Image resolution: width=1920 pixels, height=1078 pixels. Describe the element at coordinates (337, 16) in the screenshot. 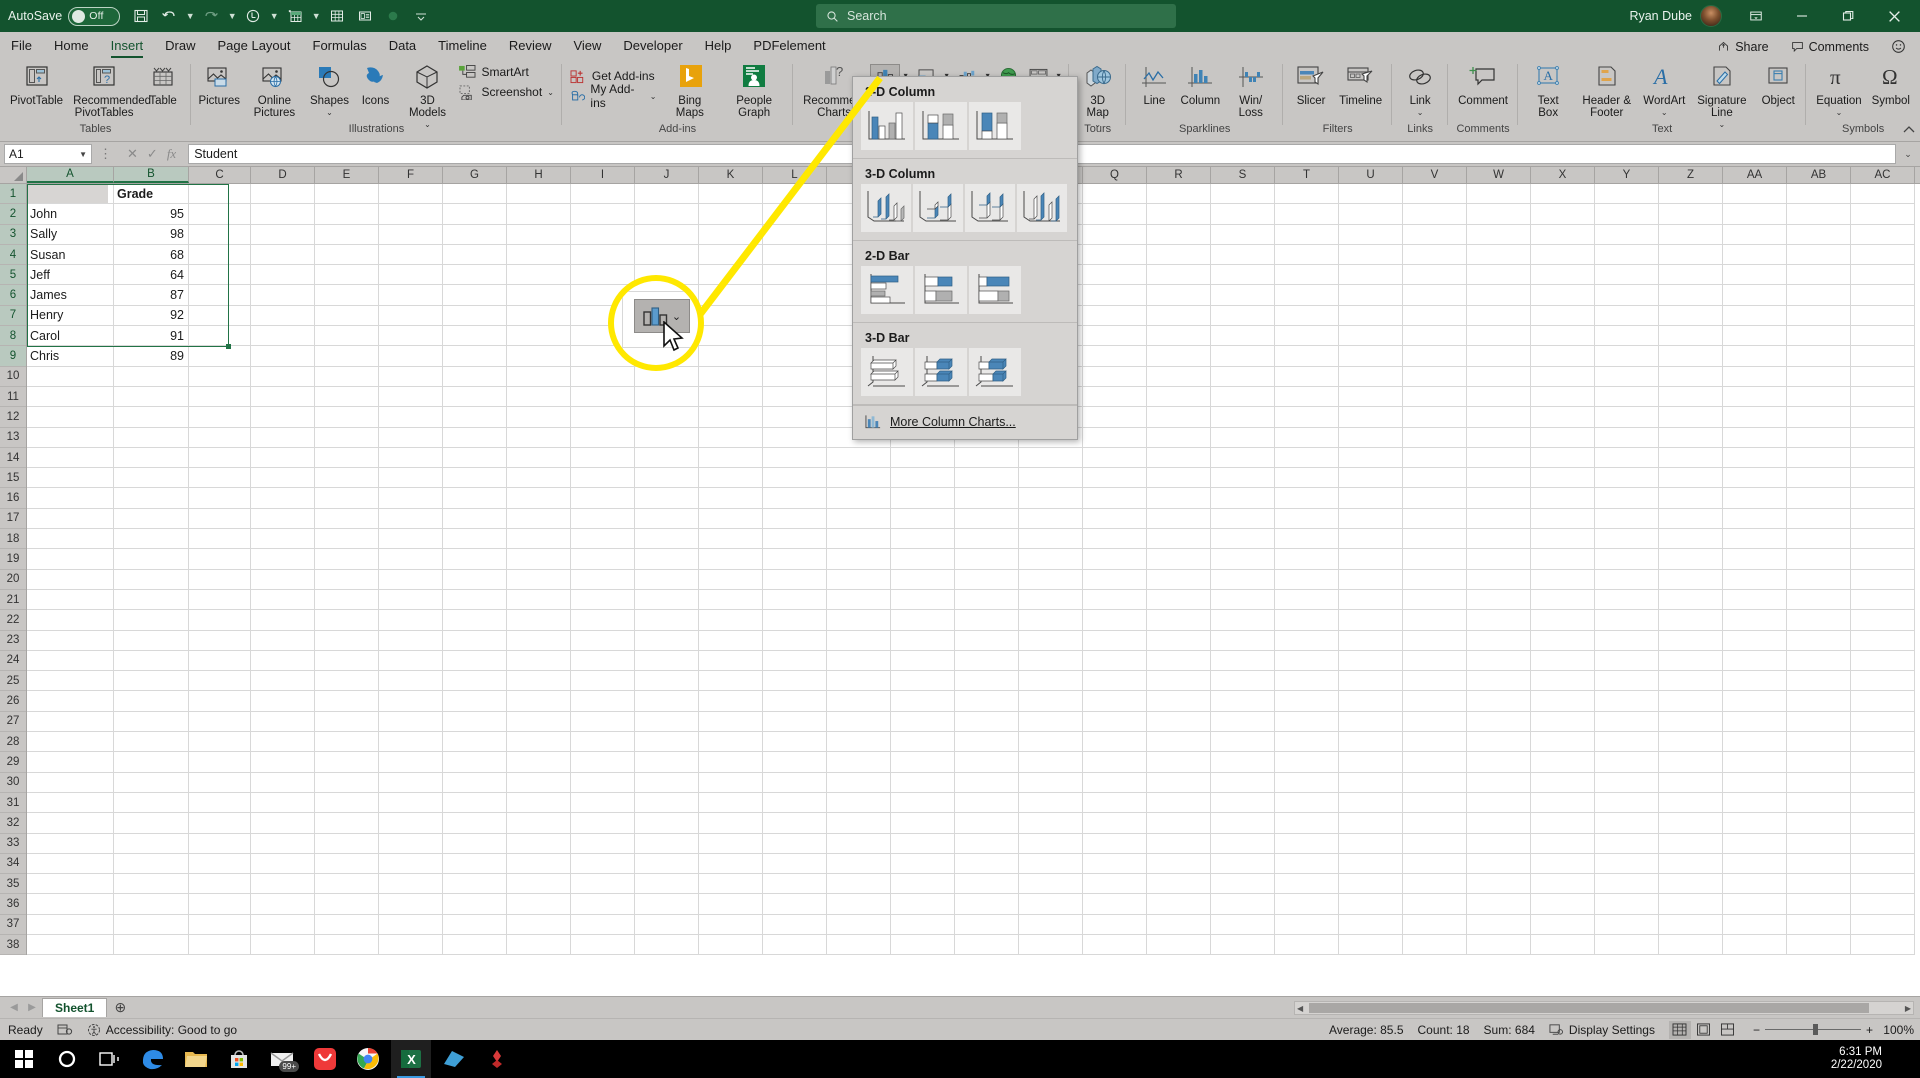

I see `table-icon` at that location.